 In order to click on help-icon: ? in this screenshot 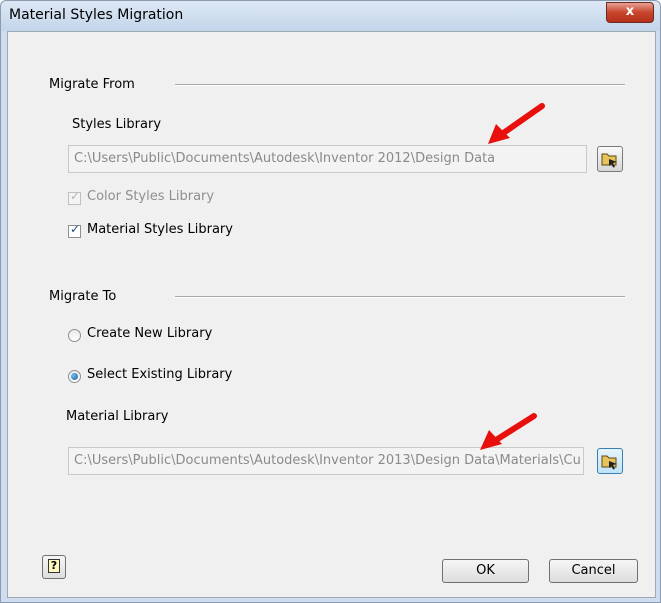, I will do `click(54, 566)`.